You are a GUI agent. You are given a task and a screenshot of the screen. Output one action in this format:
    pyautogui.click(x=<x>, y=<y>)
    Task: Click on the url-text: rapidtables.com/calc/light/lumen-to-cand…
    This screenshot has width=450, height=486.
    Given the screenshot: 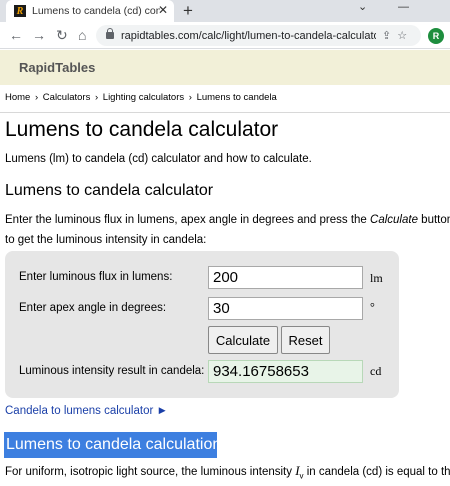 What is the action you would take?
    pyautogui.click(x=248, y=36)
    